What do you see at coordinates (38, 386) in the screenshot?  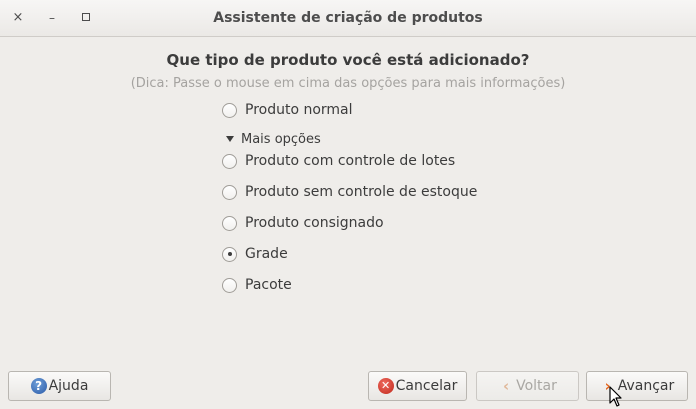 I see `help-icon: ?` at bounding box center [38, 386].